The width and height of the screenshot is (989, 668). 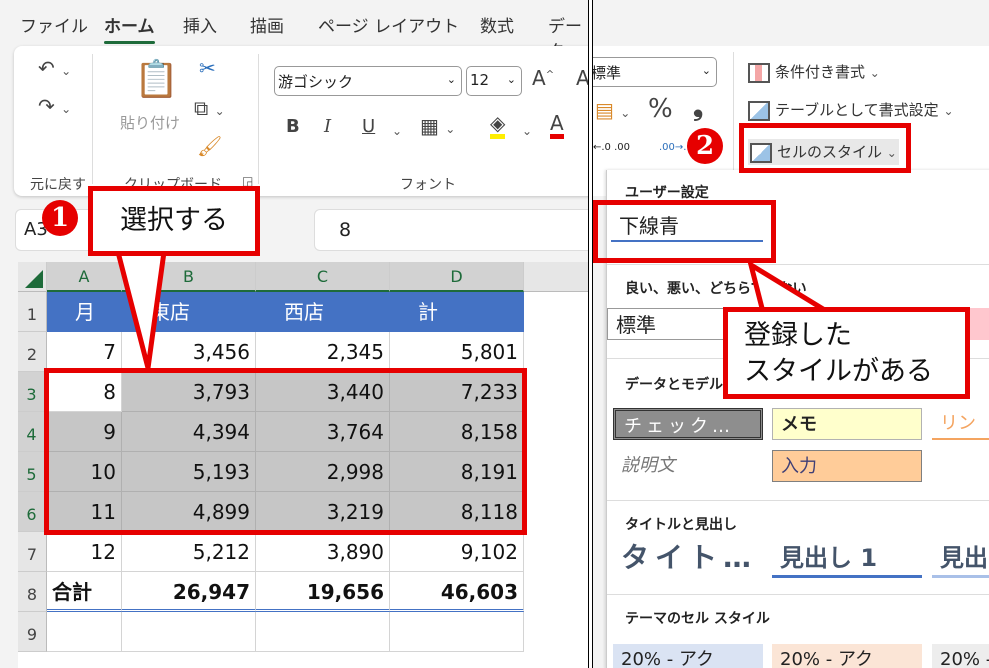 What do you see at coordinates (846, 353) in the screenshot?
I see `step2-callout: 登録した スタイルがある` at bounding box center [846, 353].